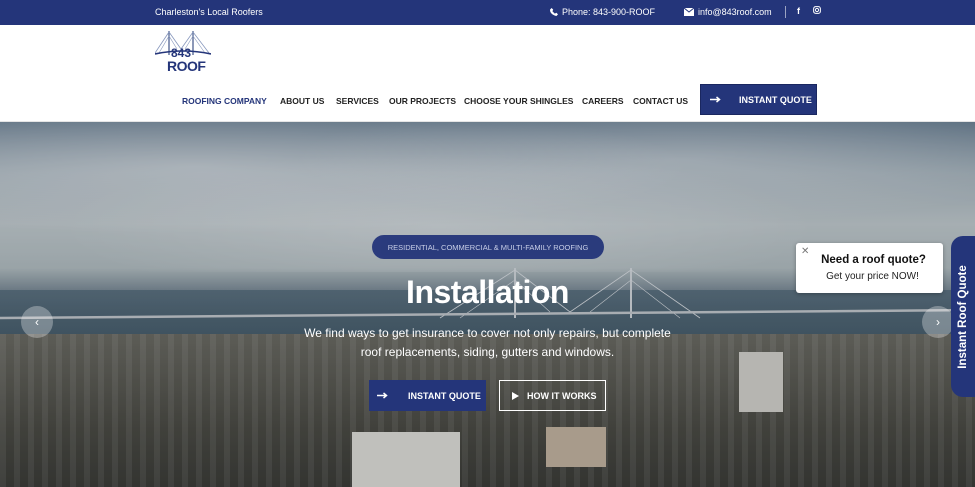 The height and width of the screenshot is (487, 975). Describe the element at coordinates (515, 395) in the screenshot. I see `play-icon` at that location.